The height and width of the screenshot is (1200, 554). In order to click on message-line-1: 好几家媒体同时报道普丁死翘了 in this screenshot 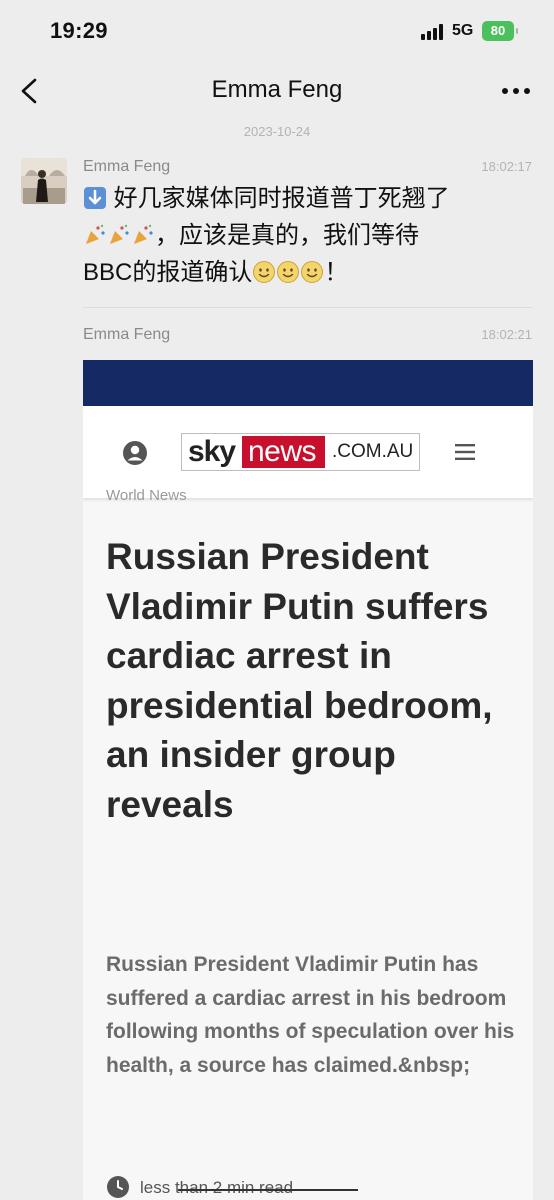, I will do `click(281, 198)`.